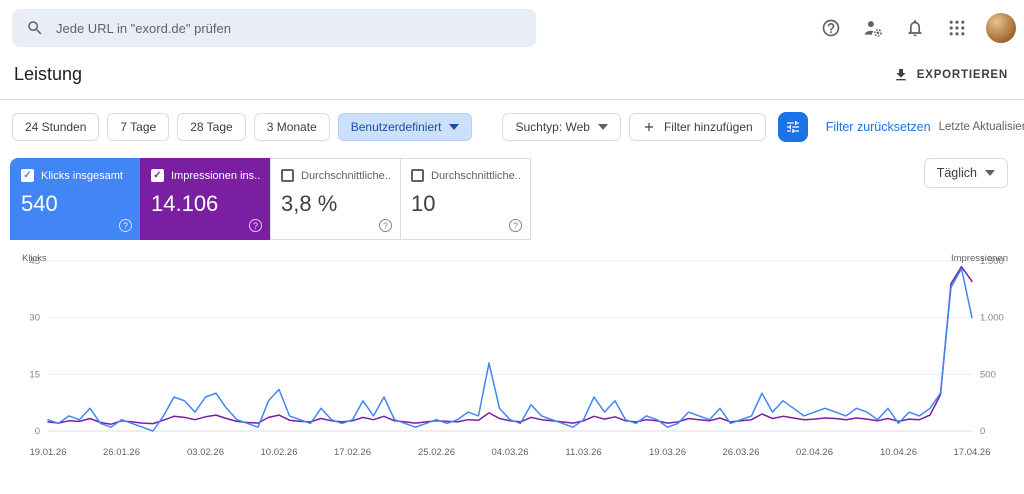 Image resolution: width=1024 pixels, height=494 pixels. Describe the element at coordinates (814, 452) in the screenshot. I see `svg-text: 02.04.26` at that location.